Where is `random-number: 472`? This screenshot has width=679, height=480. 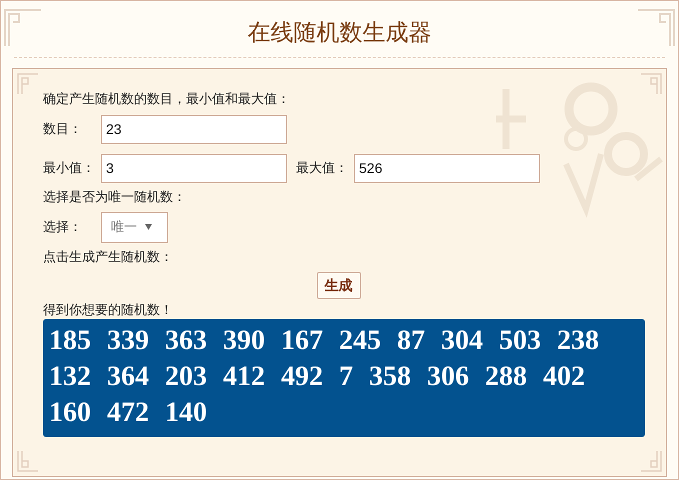 random-number: 472 is located at coordinates (128, 413).